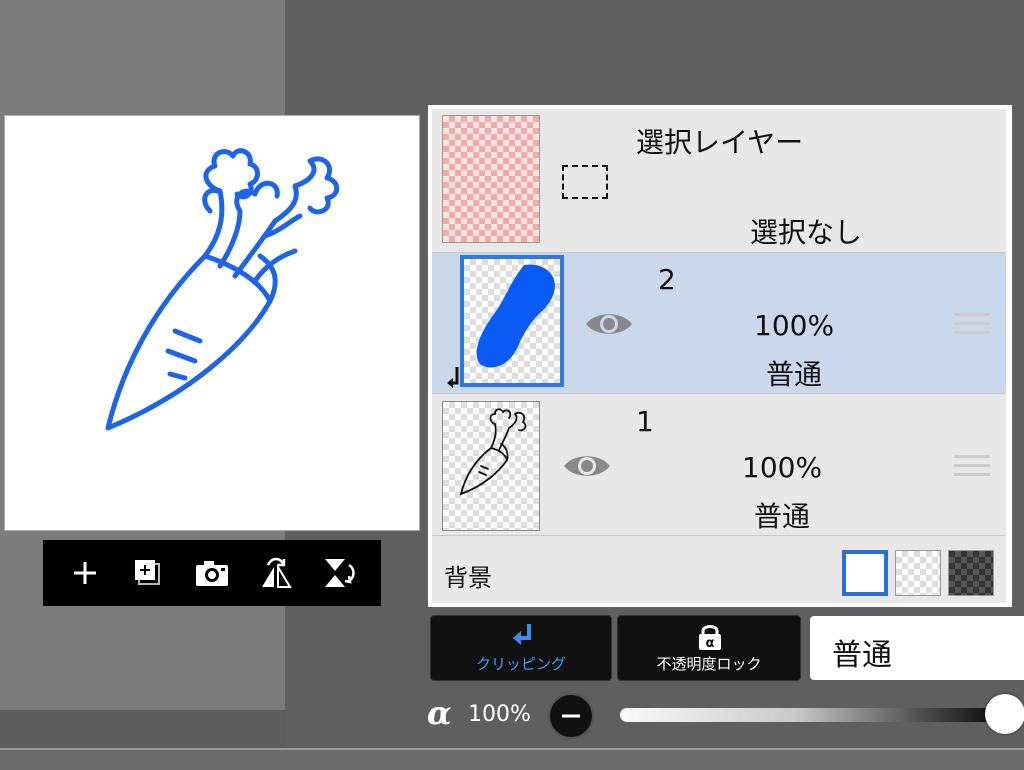  I want to click on camera-icon, so click(211, 573).